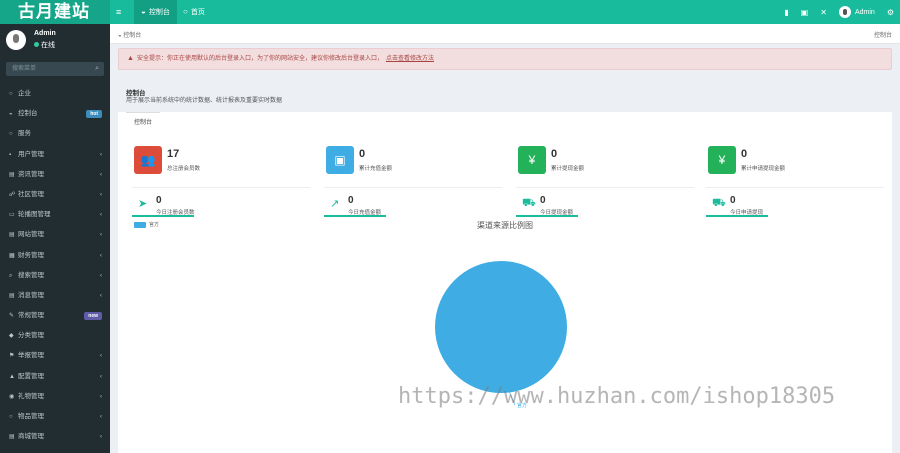 The width and height of the screenshot is (900, 453). Describe the element at coordinates (12, 215) in the screenshot. I see `image-icon: ▭` at that location.